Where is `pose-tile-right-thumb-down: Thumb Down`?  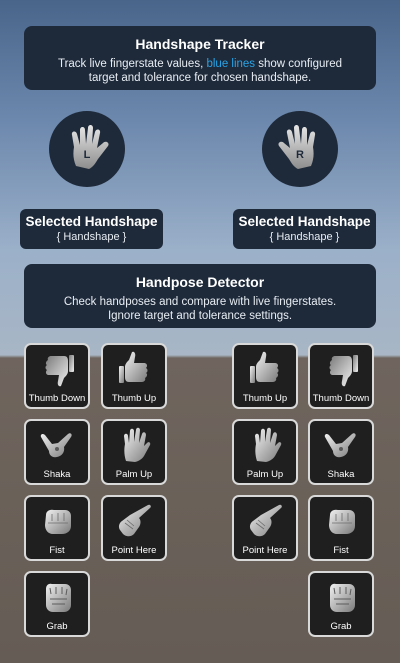 pose-tile-right-thumb-down: Thumb Down is located at coordinates (341, 376).